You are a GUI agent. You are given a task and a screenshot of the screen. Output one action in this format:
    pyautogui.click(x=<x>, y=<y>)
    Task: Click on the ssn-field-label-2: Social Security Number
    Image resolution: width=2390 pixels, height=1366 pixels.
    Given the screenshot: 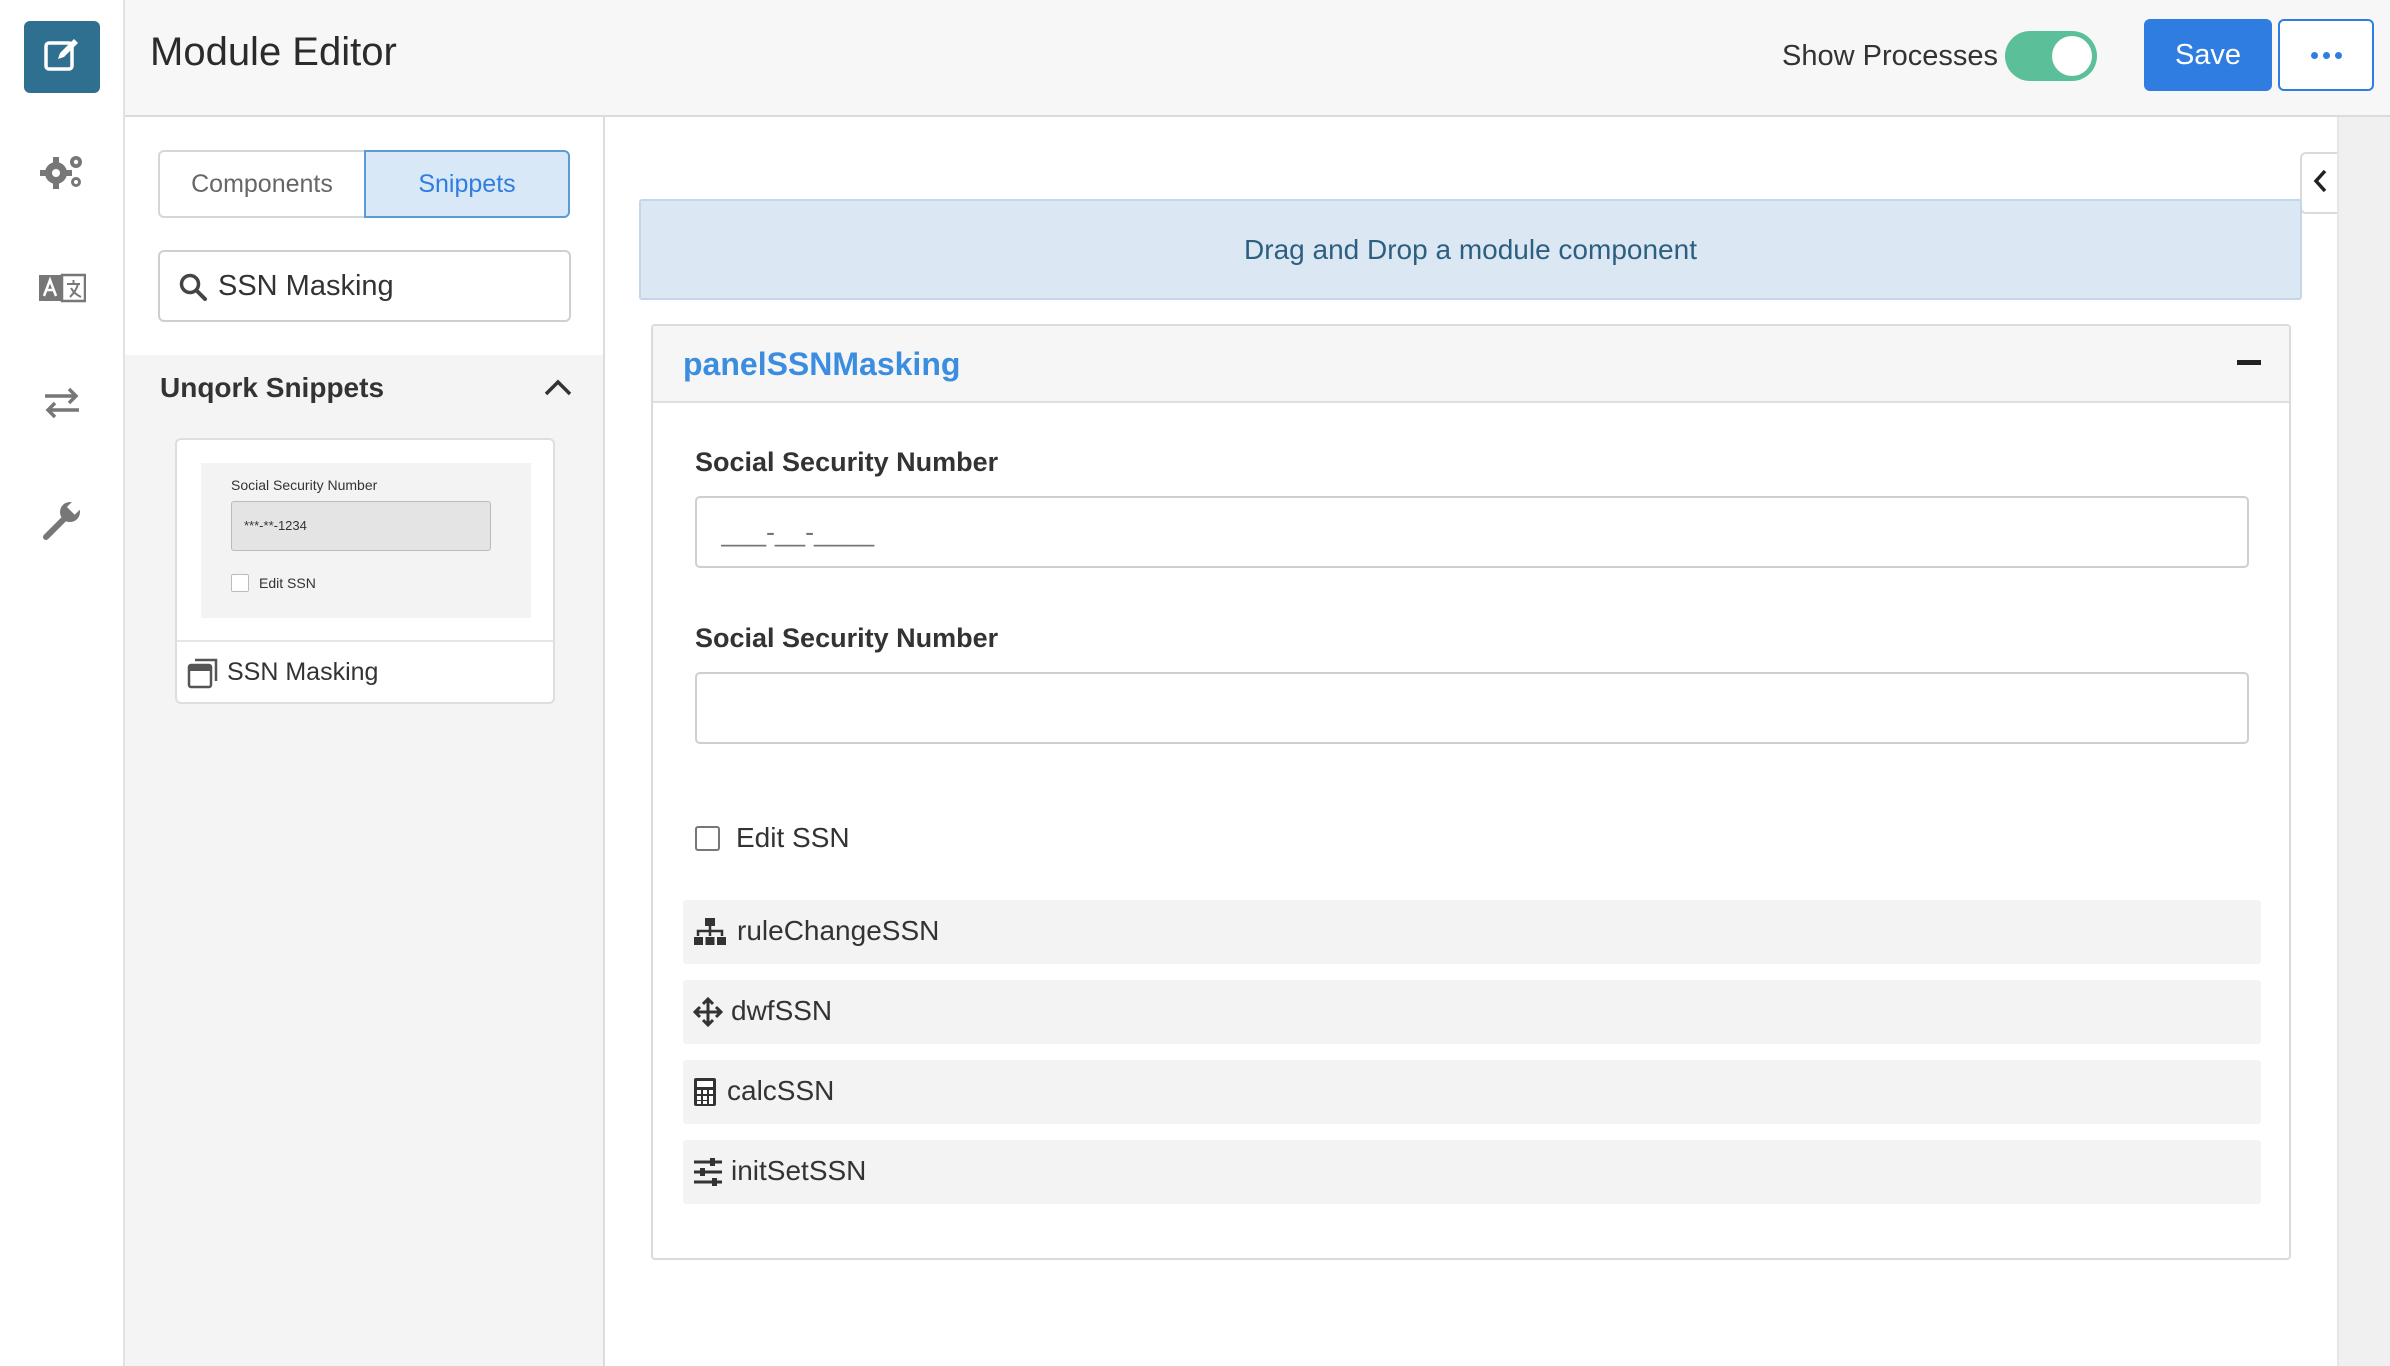 What is the action you would take?
    pyautogui.click(x=847, y=638)
    